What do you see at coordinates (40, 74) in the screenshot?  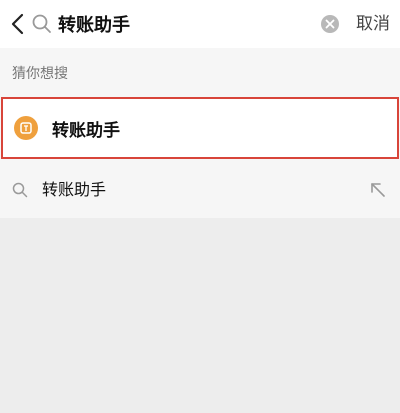 I see `guess-heading: 猜你想搜` at bounding box center [40, 74].